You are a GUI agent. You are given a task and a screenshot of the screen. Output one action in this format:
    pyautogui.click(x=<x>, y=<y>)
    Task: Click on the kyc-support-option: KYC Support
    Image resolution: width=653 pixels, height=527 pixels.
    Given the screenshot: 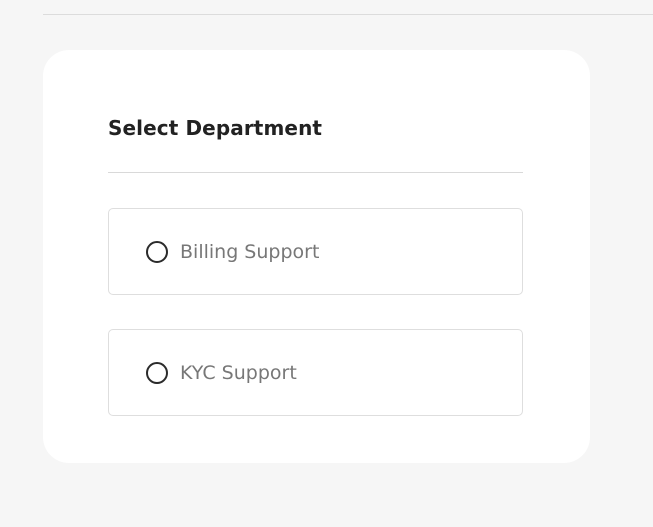 What is the action you would take?
    pyautogui.click(x=315, y=372)
    